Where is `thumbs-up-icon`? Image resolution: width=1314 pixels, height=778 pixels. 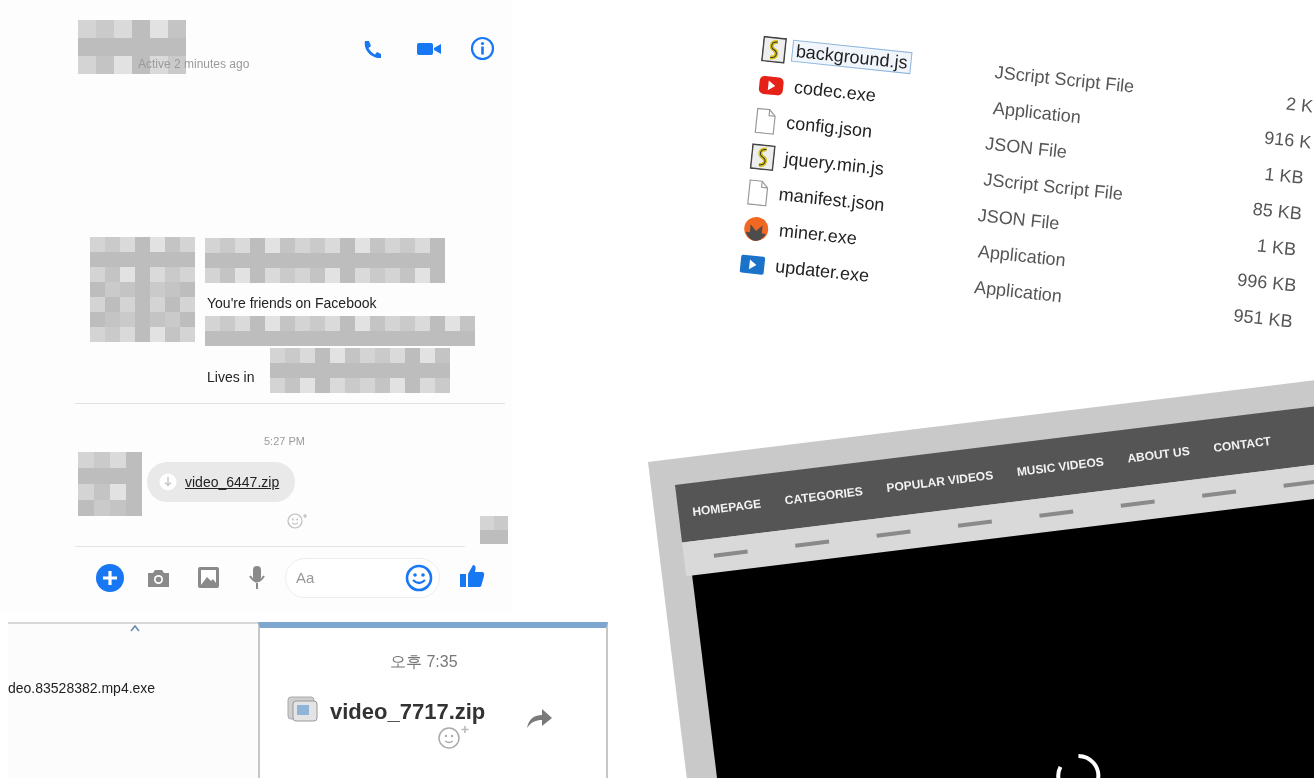 thumbs-up-icon is located at coordinates (472, 576).